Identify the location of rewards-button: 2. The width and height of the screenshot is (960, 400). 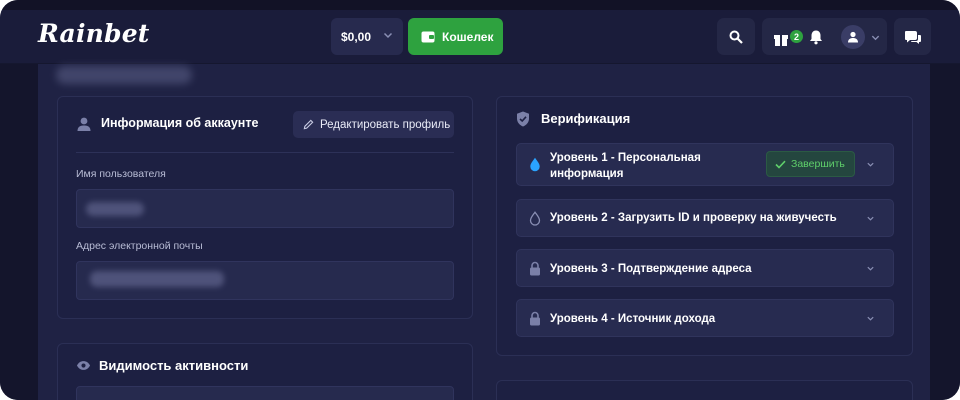
(786, 37).